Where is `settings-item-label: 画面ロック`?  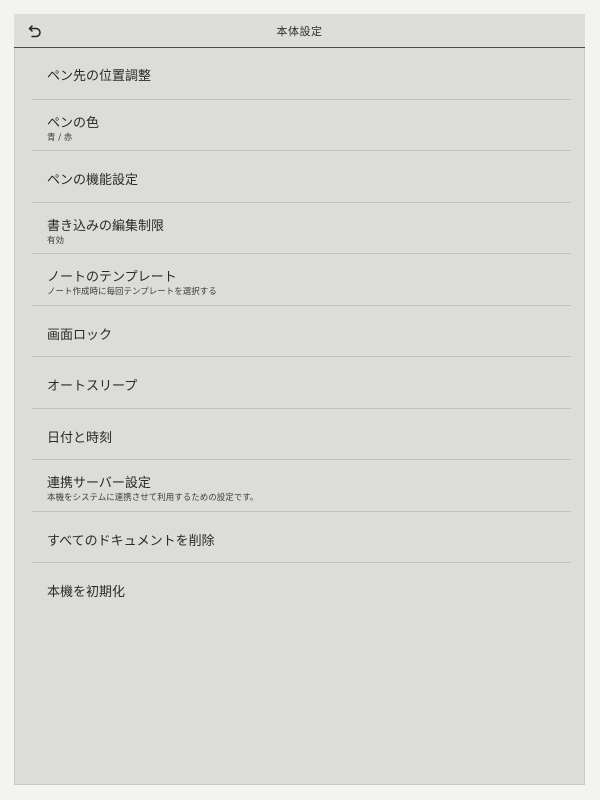
settings-item-label: 画面ロック is located at coordinates (80, 335).